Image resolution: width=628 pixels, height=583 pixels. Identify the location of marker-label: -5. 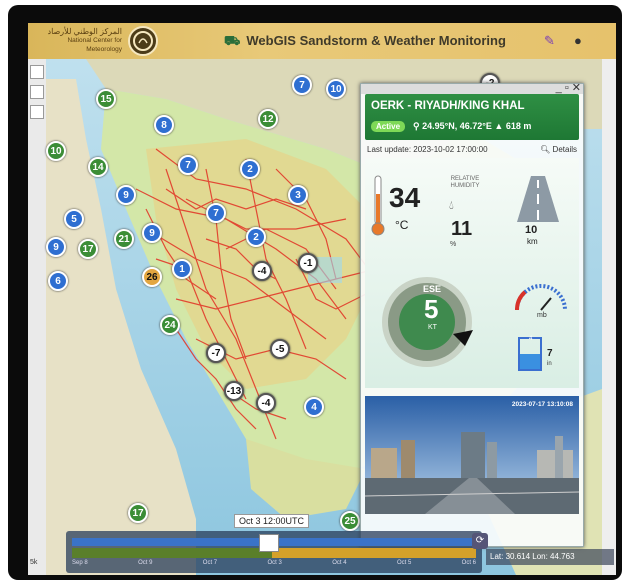
(280, 349).